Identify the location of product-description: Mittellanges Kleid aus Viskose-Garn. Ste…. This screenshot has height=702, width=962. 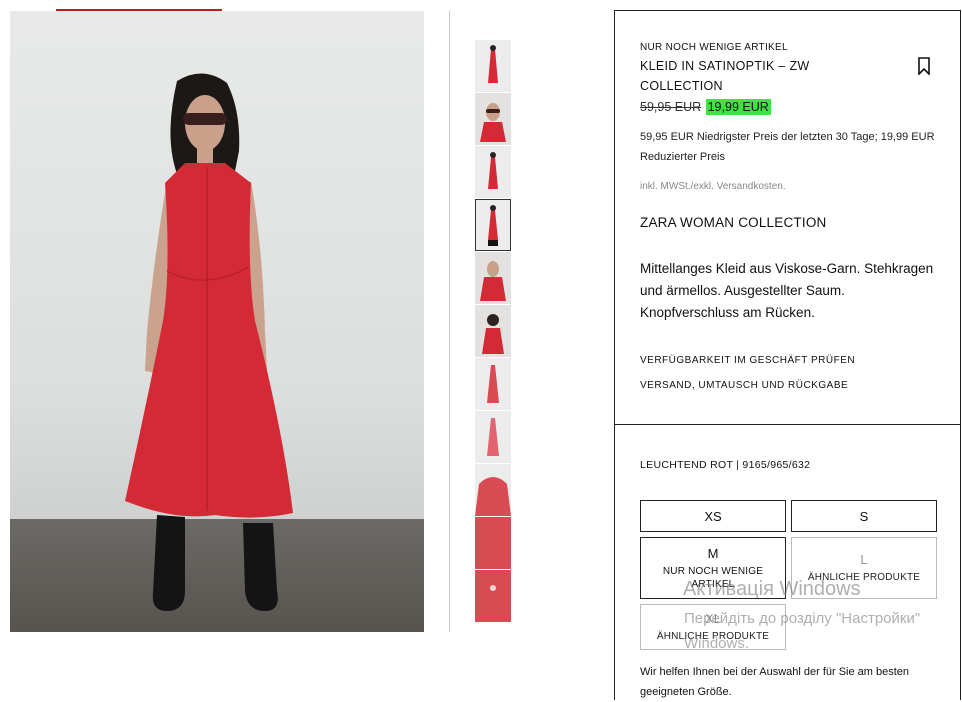
(787, 290).